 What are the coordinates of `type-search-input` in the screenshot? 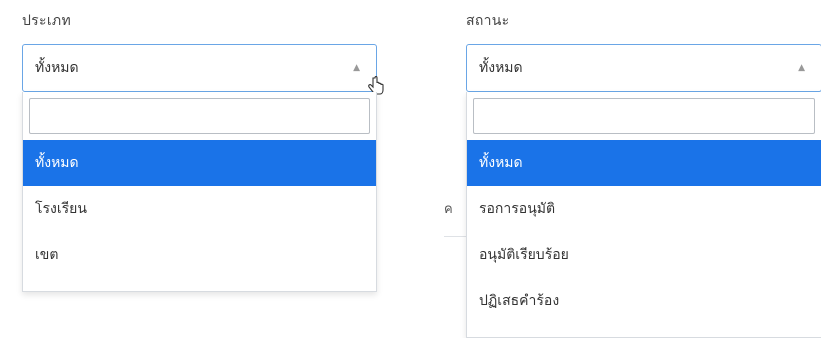 It's located at (199, 116).